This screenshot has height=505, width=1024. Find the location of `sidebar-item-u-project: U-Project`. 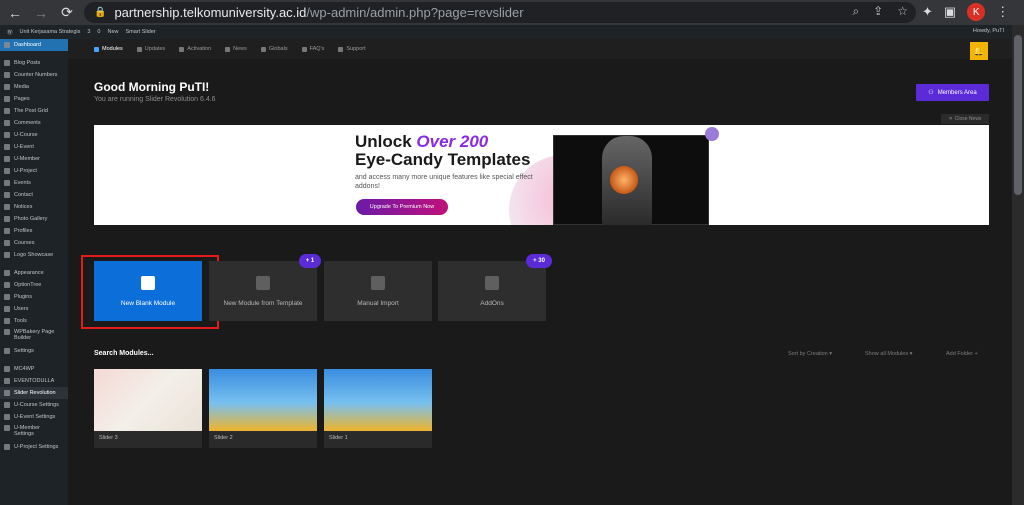

sidebar-item-u-project: U-Project is located at coordinates (34, 171).